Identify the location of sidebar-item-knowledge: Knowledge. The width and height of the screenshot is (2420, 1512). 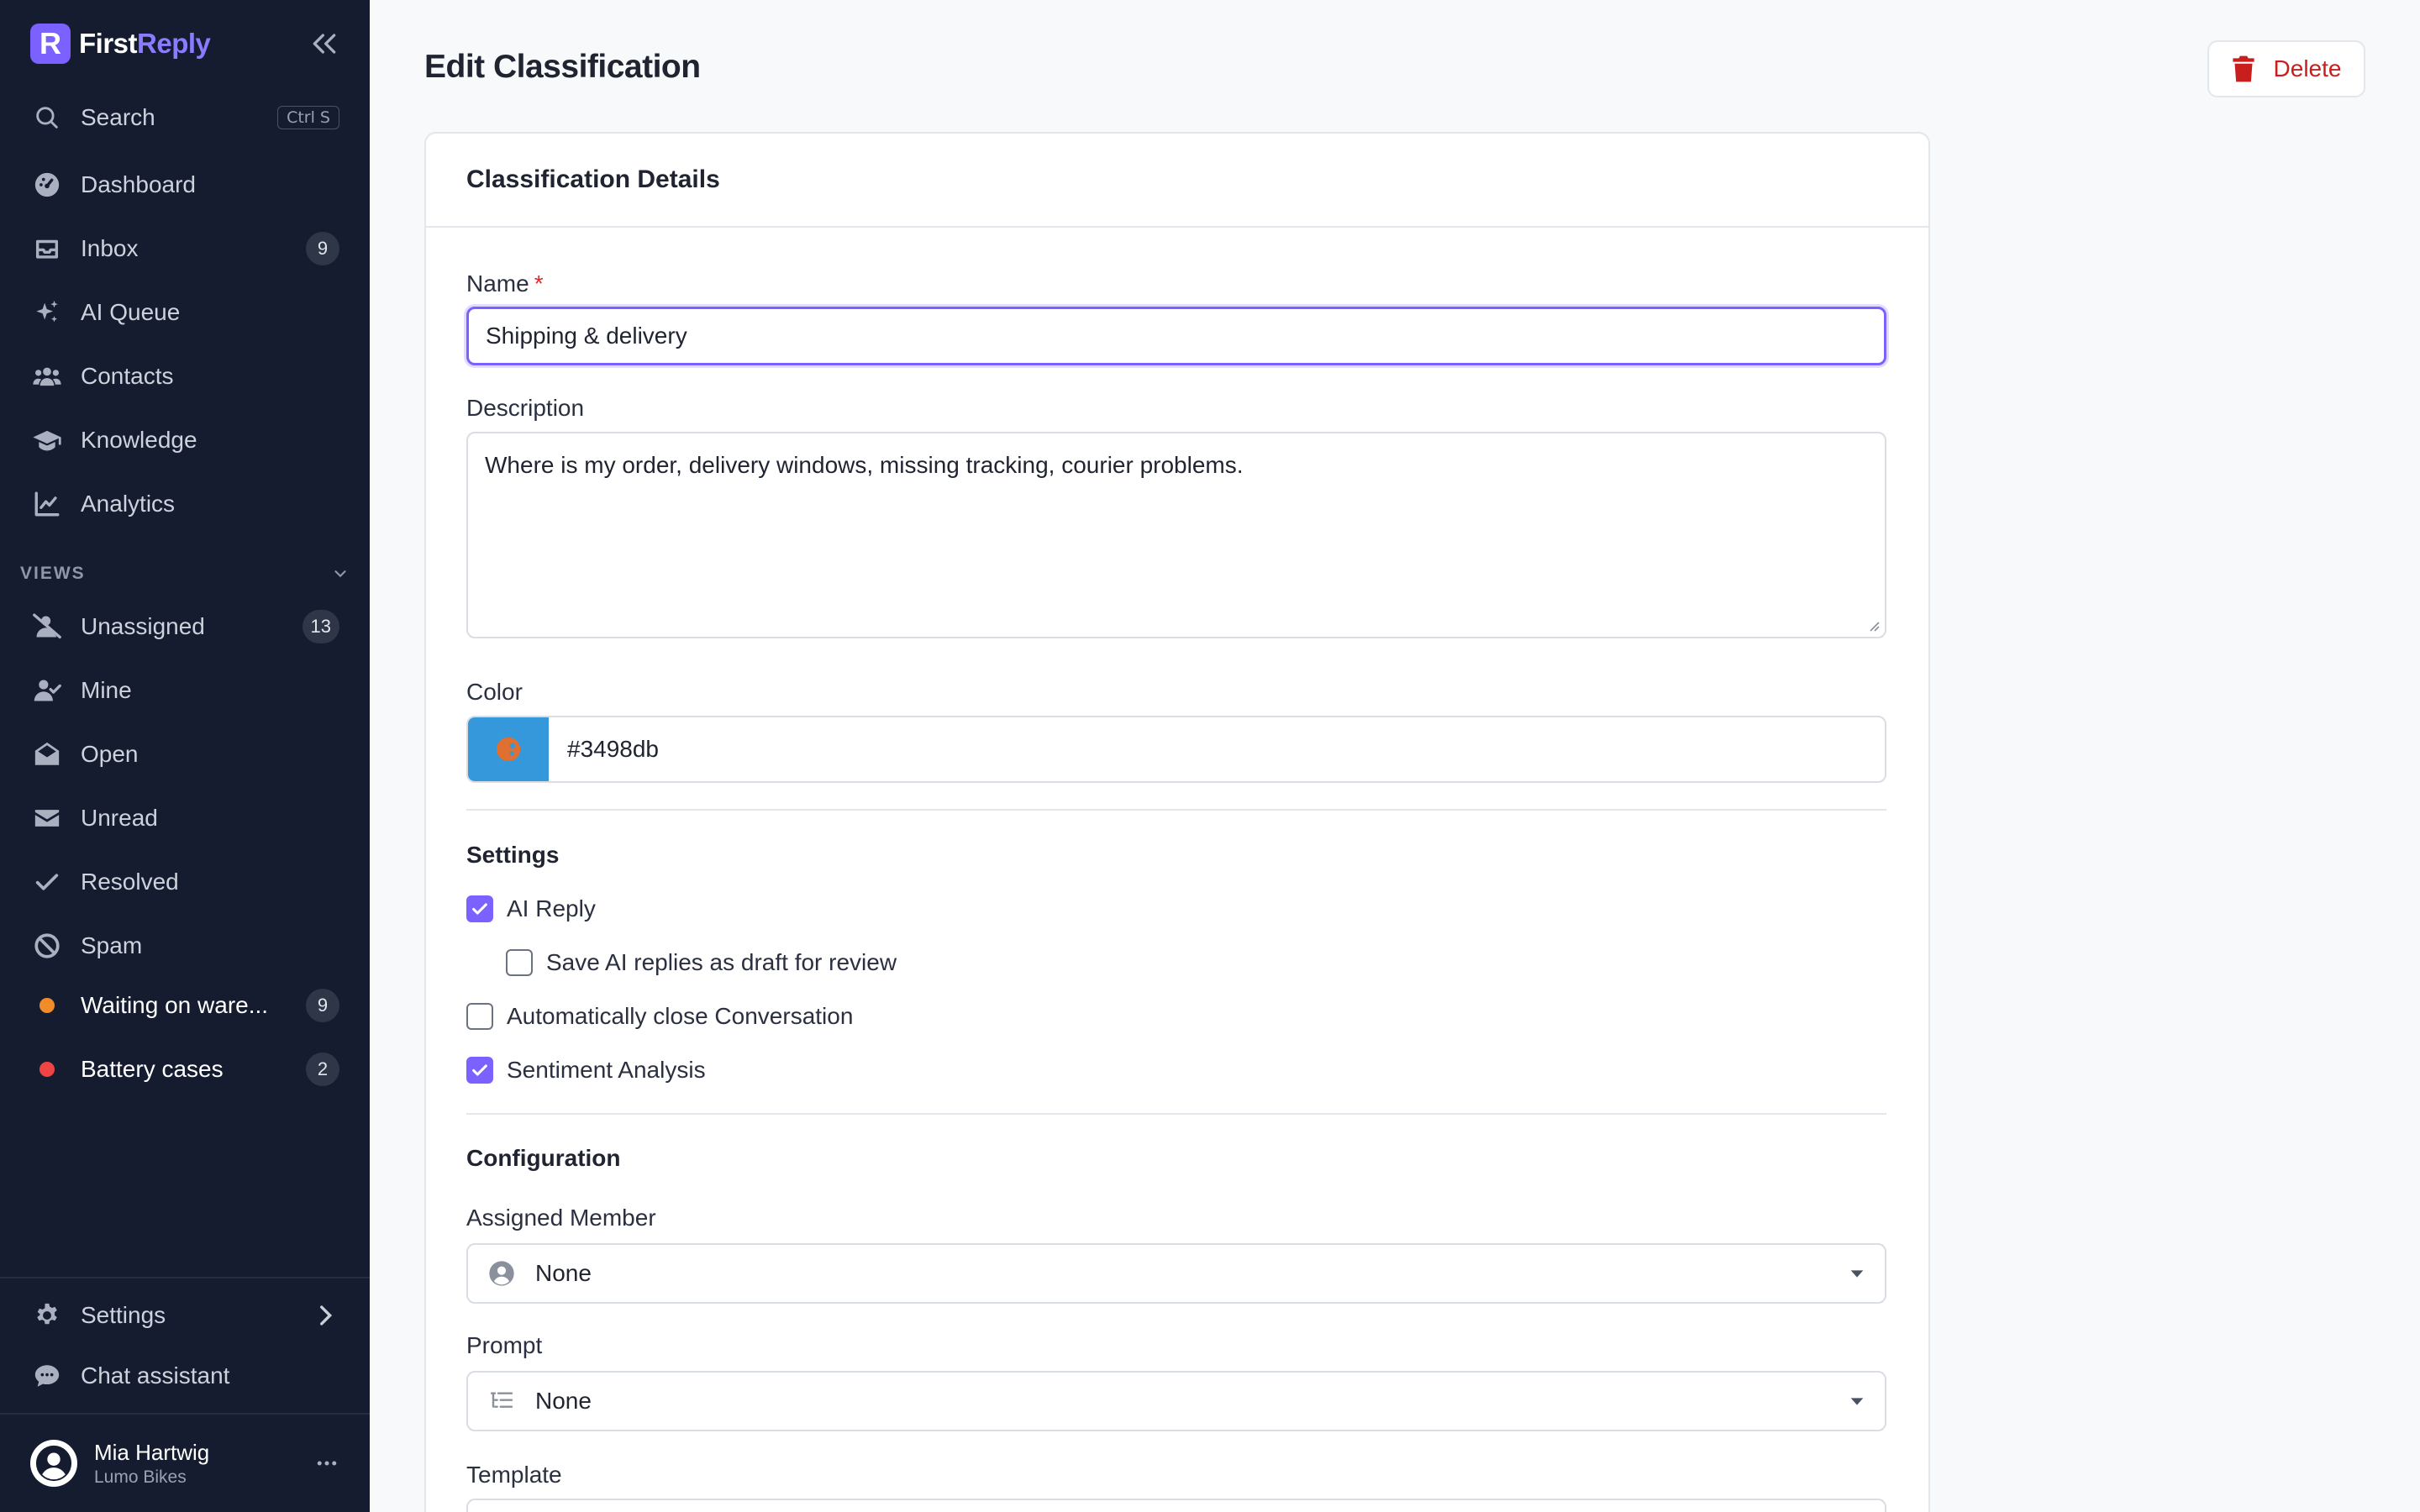
(184, 440).